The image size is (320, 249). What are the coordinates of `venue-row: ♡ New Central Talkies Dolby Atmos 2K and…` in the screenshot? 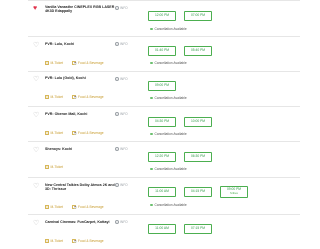 It's located at (150, 195).